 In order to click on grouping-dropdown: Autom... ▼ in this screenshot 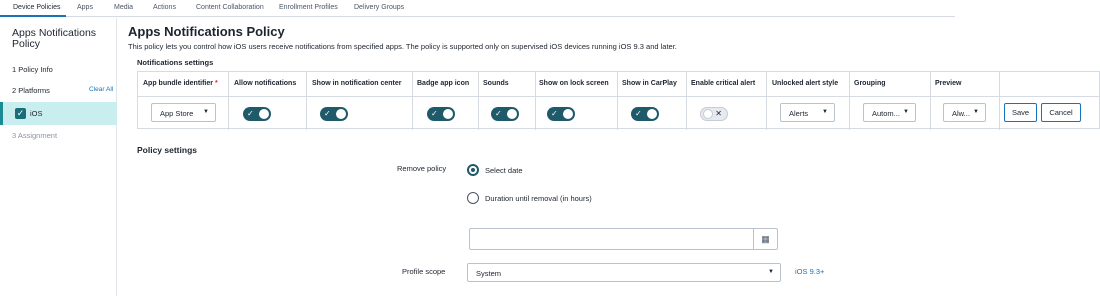, I will do `click(889, 112)`.